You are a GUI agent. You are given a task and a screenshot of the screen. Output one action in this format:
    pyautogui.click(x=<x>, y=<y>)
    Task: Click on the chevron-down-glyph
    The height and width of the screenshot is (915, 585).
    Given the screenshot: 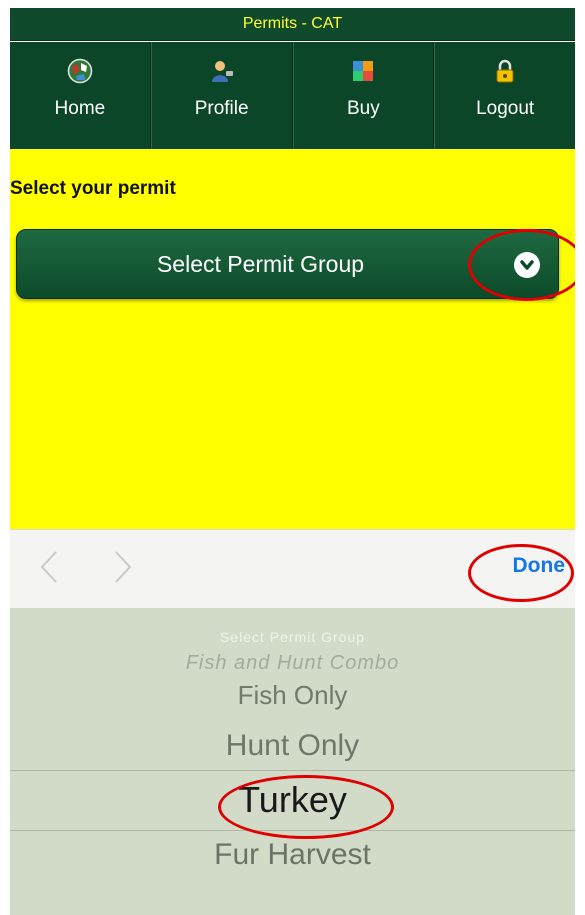 What is the action you would take?
    pyautogui.click(x=527, y=265)
    